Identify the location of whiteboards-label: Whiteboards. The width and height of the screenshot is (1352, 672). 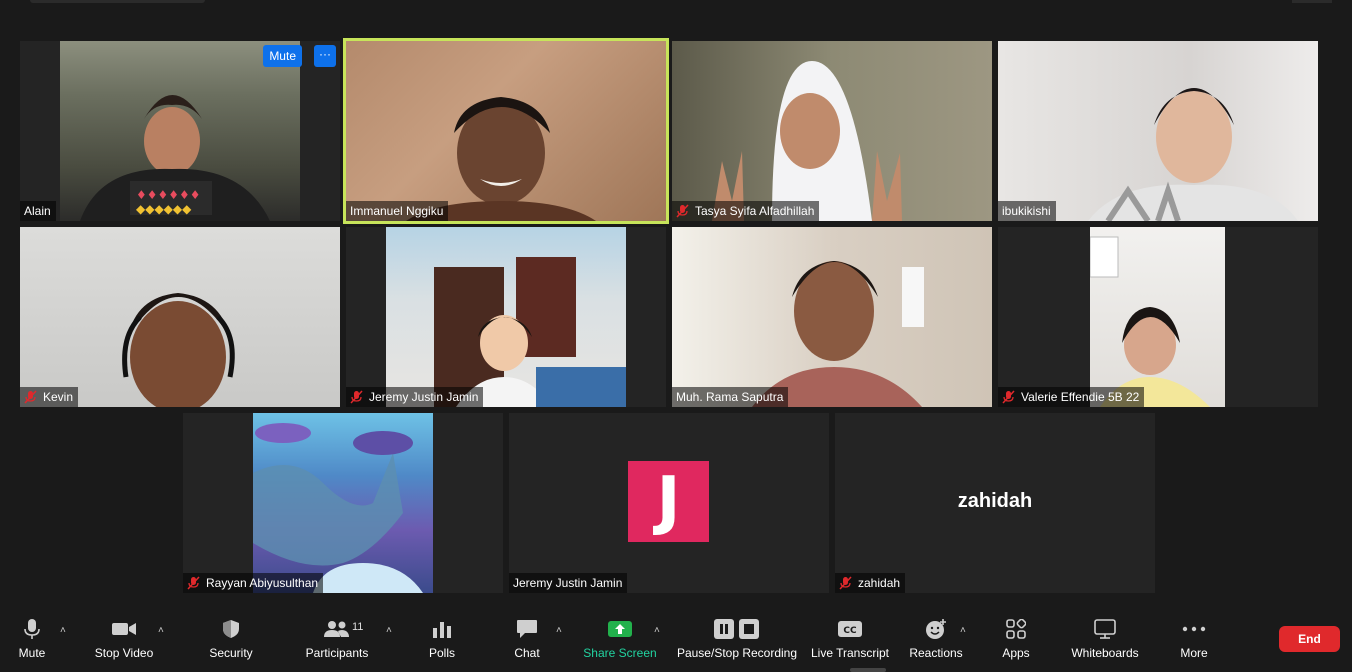
(1105, 653).